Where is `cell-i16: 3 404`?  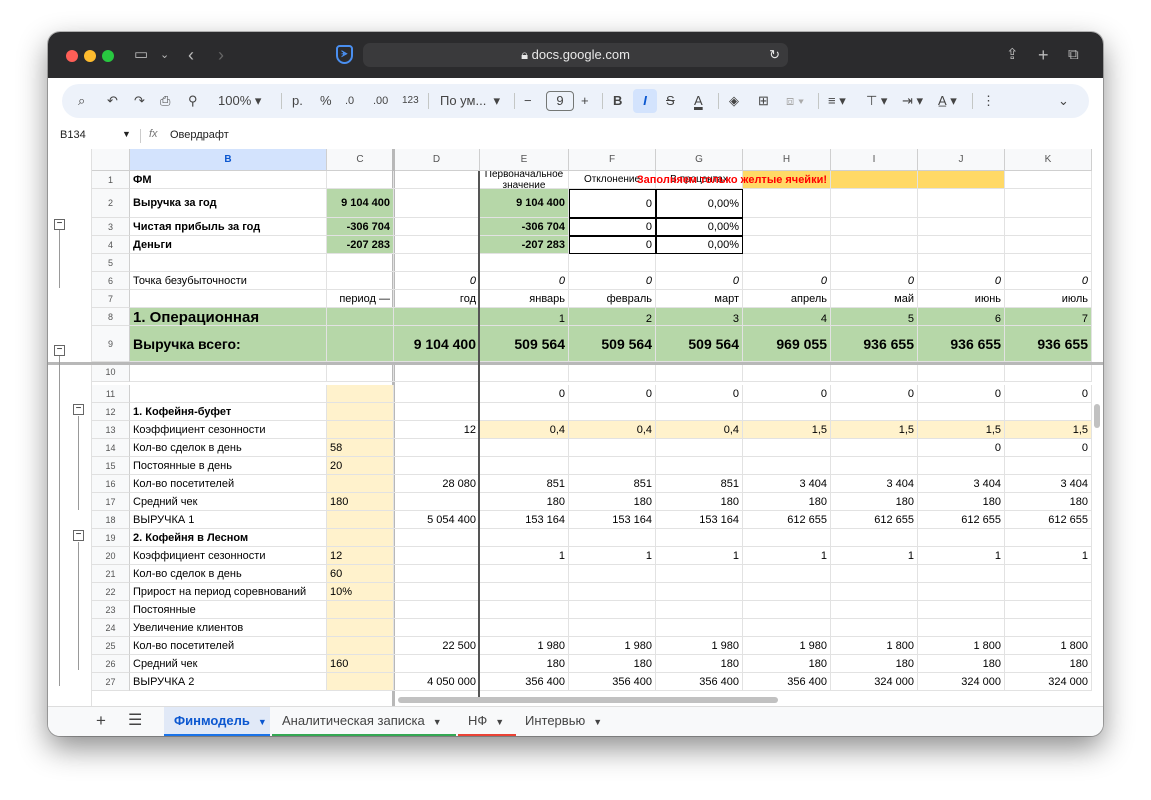 cell-i16: 3 404 is located at coordinates (874, 484).